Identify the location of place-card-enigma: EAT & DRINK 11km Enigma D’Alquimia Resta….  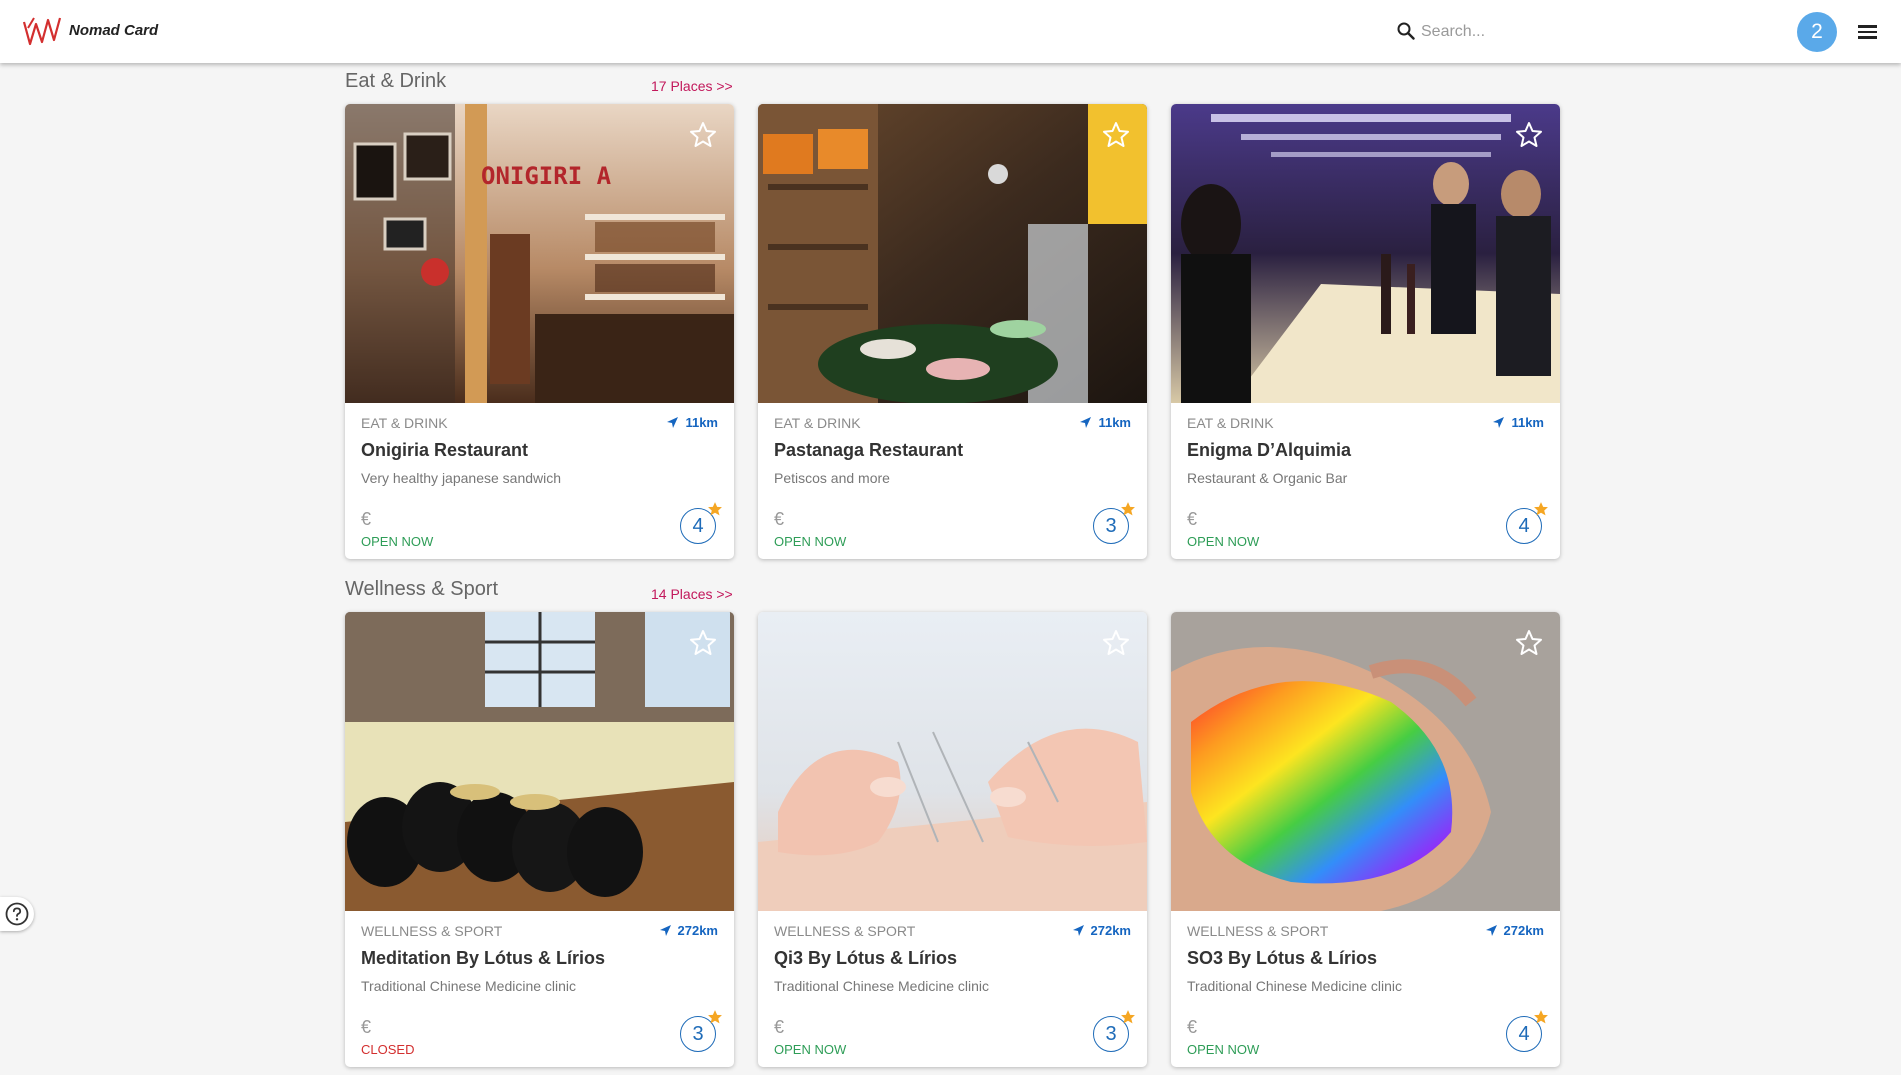
(1365, 331).